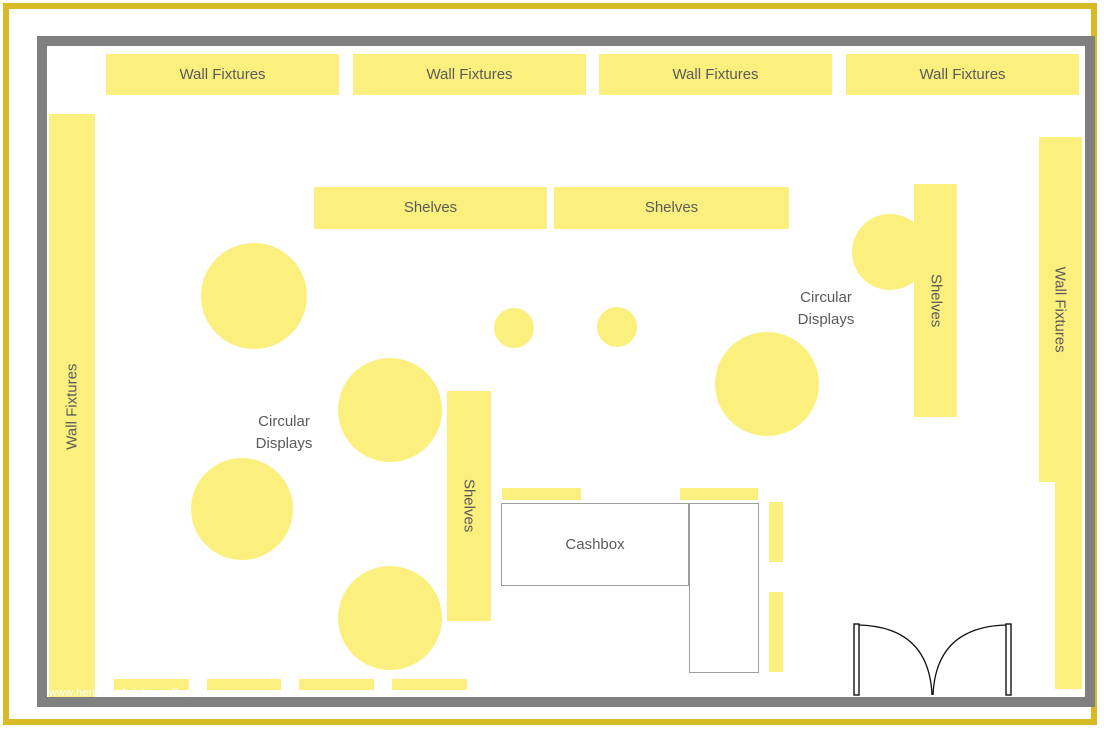 The width and height of the screenshot is (1104, 732). I want to click on double-door-symbol, so click(932, 659).